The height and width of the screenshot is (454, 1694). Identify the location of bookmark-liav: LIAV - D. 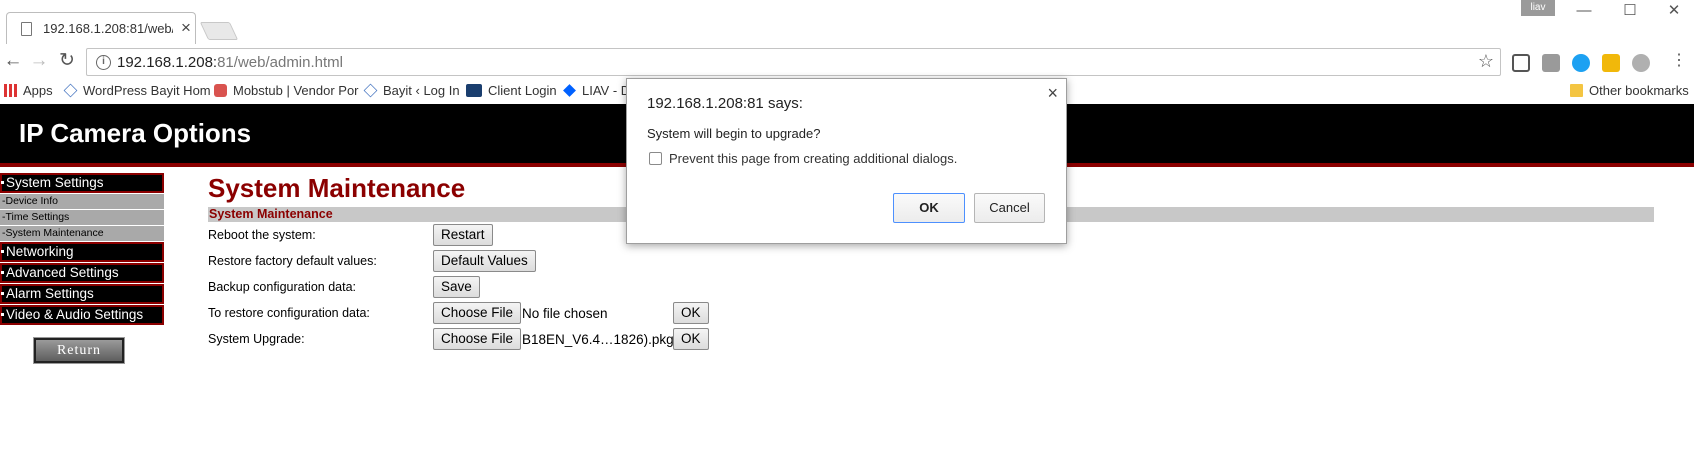
(596, 90).